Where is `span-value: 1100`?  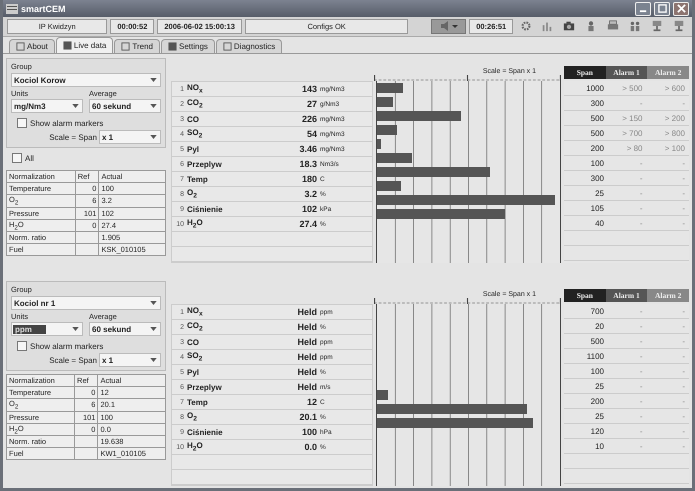
span-value: 1100 is located at coordinates (595, 356).